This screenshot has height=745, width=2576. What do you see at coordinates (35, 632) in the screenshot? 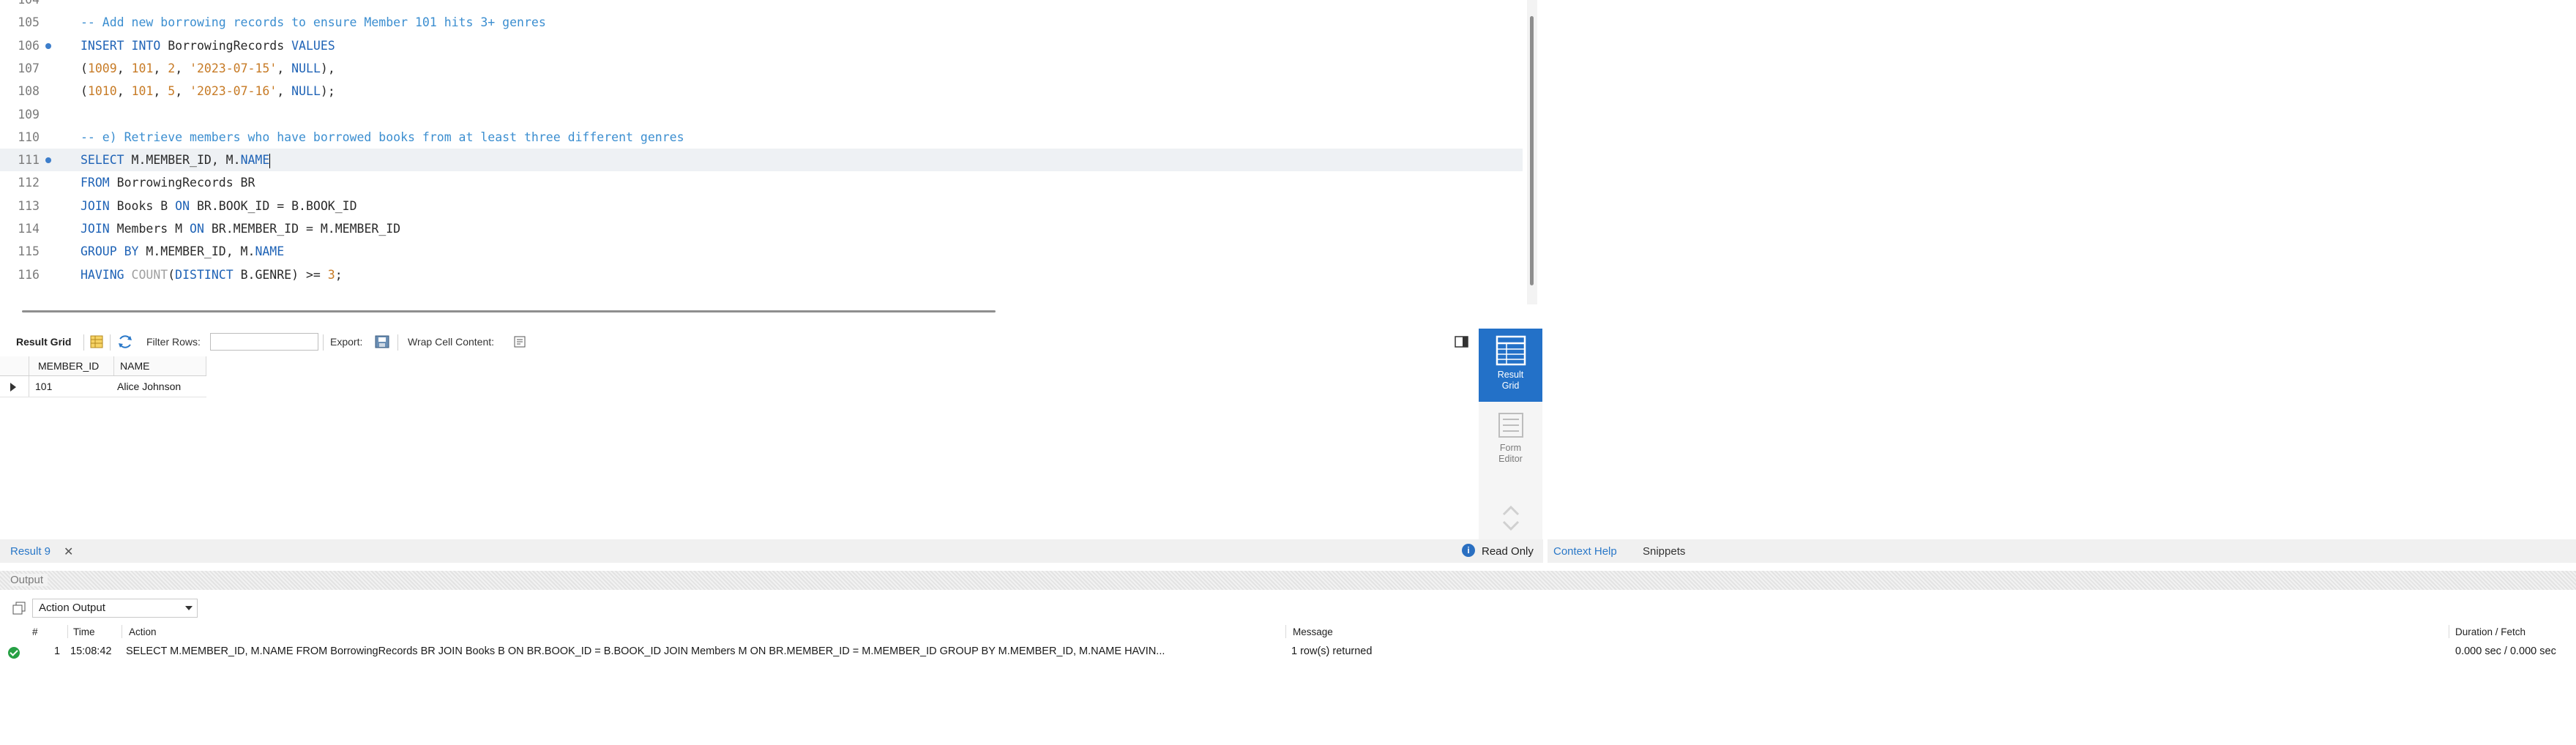
I see `header-num: #` at bounding box center [35, 632].